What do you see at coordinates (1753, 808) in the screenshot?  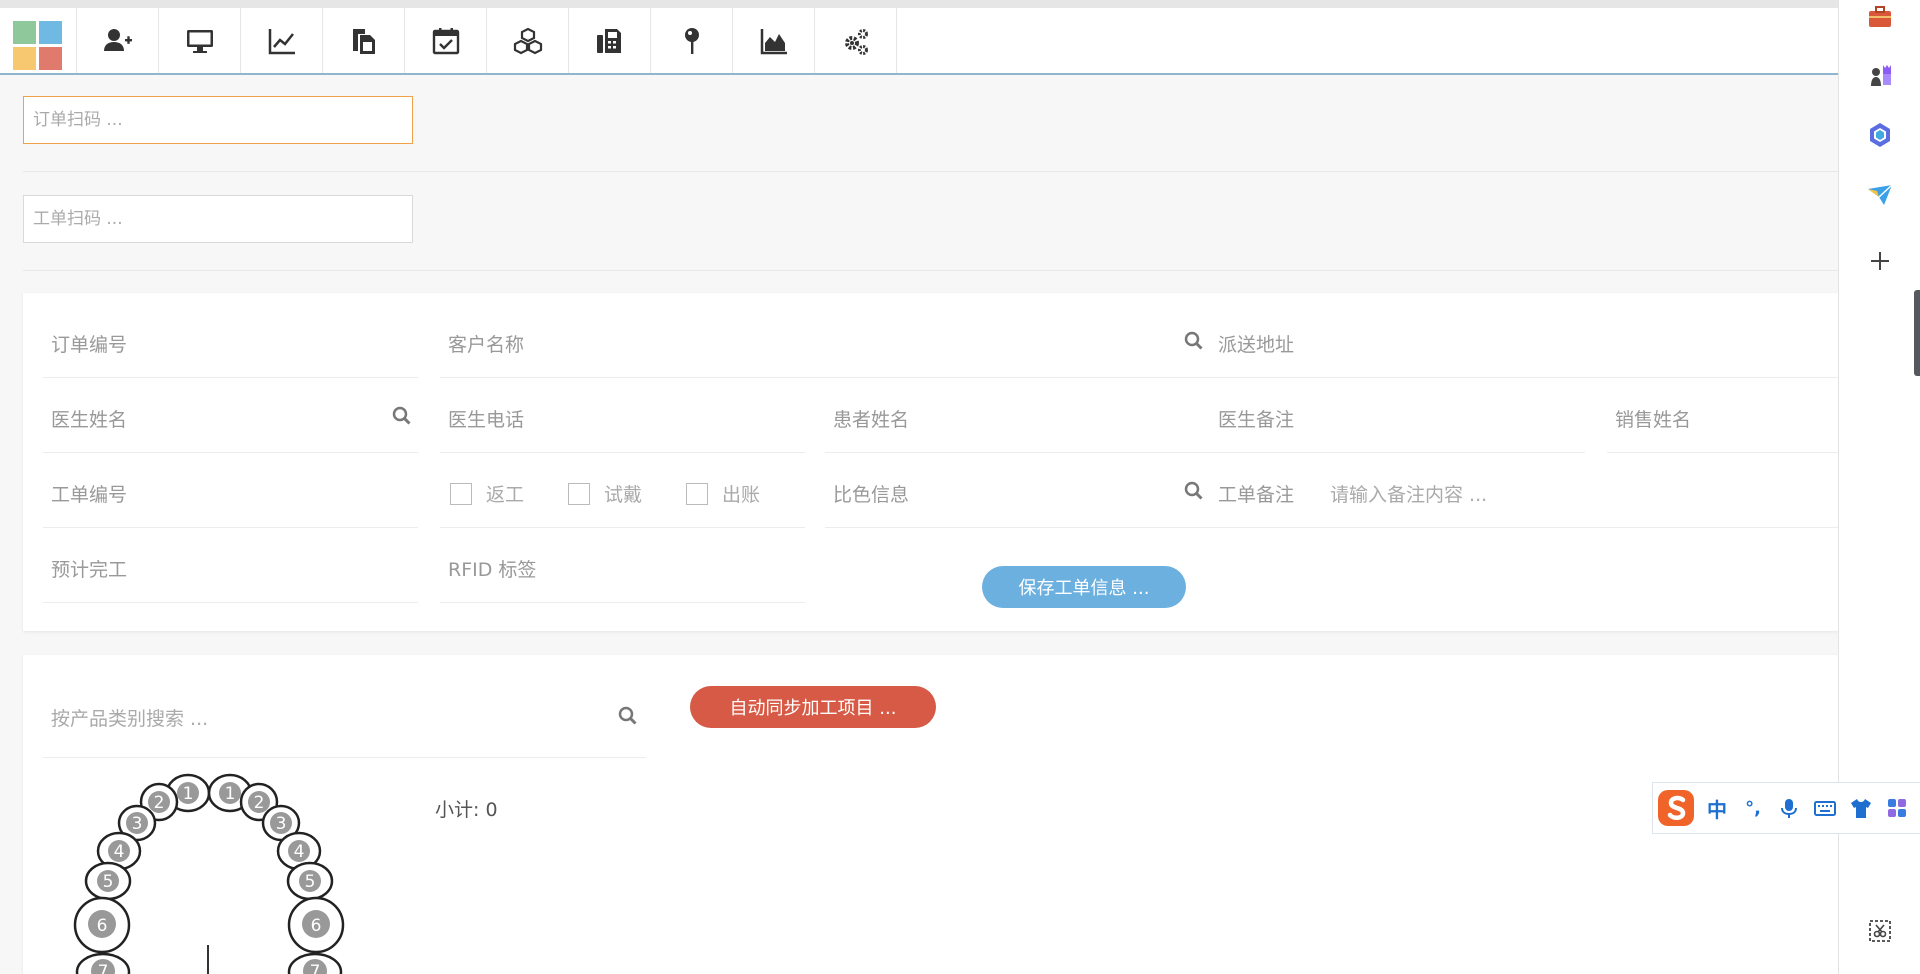 I see `ime-punctuation: °,` at bounding box center [1753, 808].